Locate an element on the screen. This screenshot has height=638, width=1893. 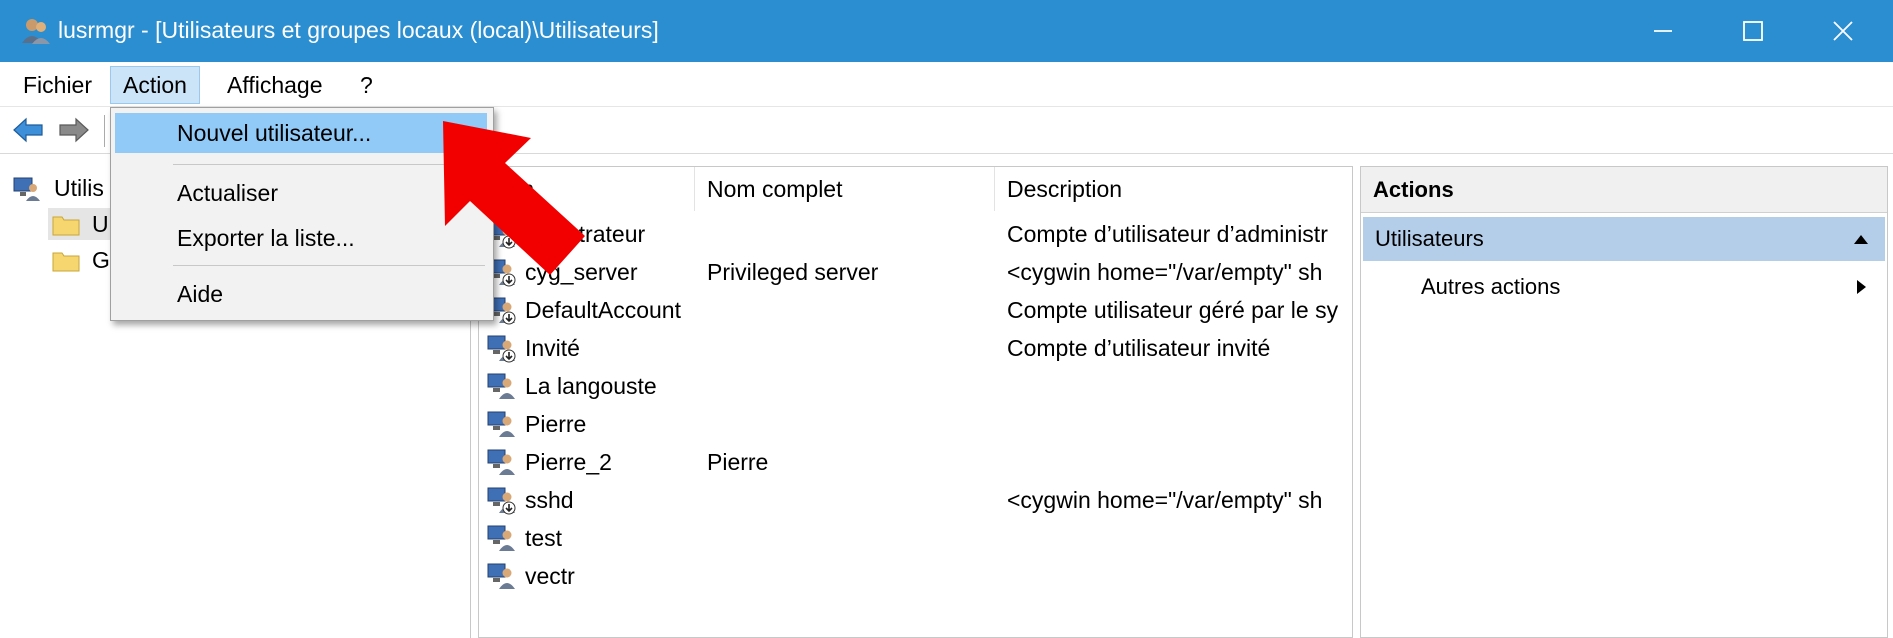
maximize-icon is located at coordinates (1753, 31).